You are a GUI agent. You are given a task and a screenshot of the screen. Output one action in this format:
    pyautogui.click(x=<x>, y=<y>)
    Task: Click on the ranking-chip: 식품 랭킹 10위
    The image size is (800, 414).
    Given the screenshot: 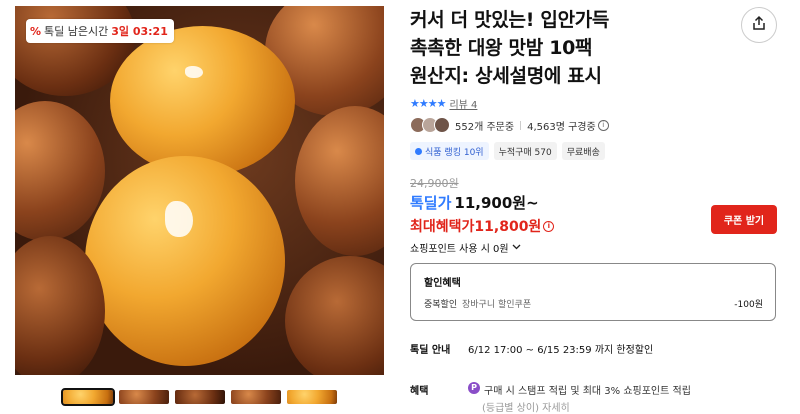 What is the action you would take?
    pyautogui.click(x=449, y=151)
    